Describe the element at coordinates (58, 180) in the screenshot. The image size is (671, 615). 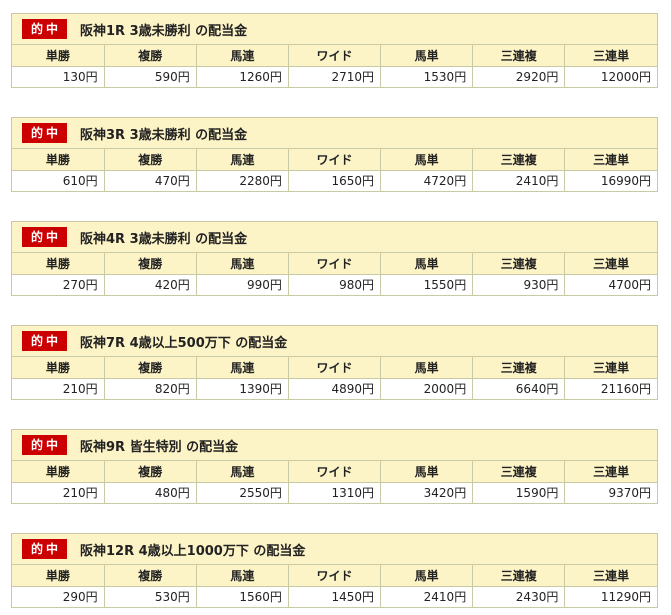
I see `payout-cell: 610円` at that location.